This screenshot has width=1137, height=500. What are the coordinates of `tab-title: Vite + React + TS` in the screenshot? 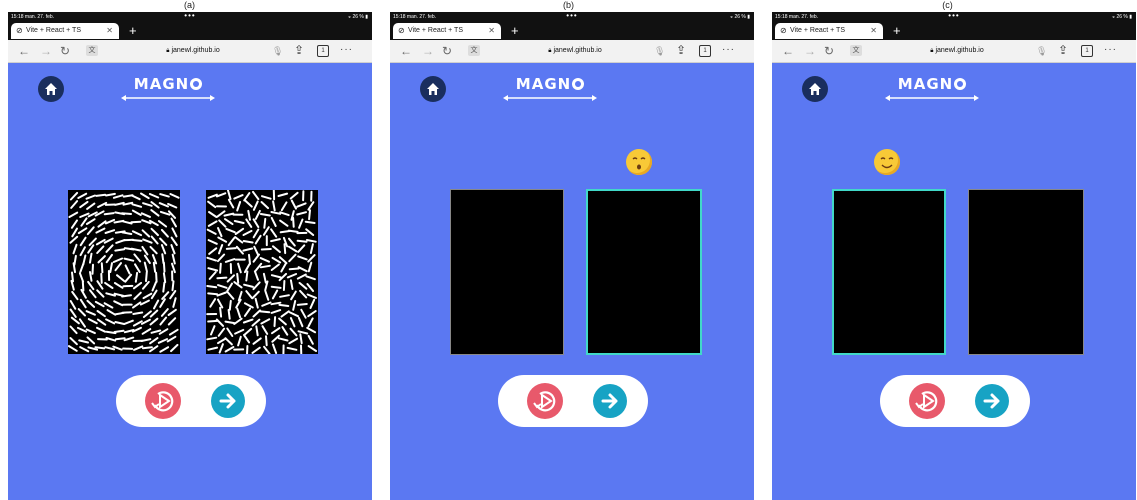 It's located at (53, 30).